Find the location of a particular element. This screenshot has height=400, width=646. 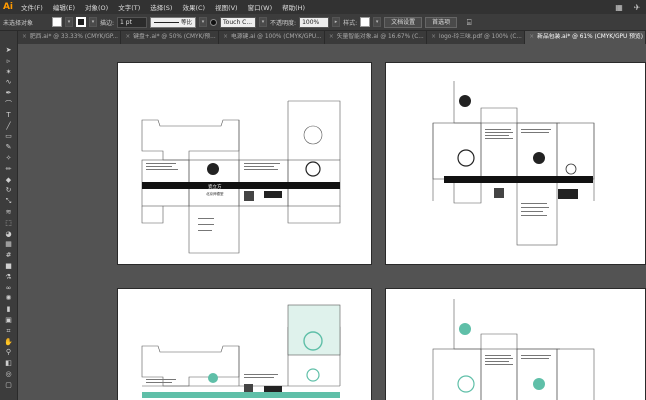

line-tool-icon: ╱ is located at coordinates (9, 126).